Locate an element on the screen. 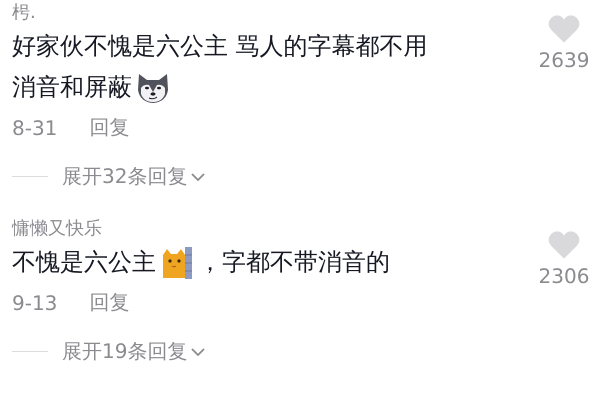  expand-replies-link: 展开19条回复 is located at coordinates (134, 351).